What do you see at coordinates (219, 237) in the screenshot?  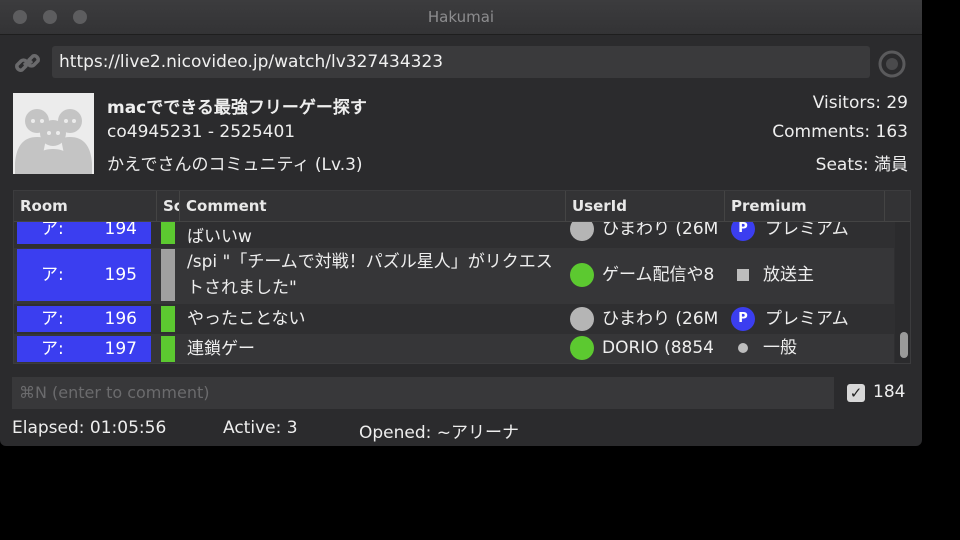 I see `comment-text: ばいいw` at bounding box center [219, 237].